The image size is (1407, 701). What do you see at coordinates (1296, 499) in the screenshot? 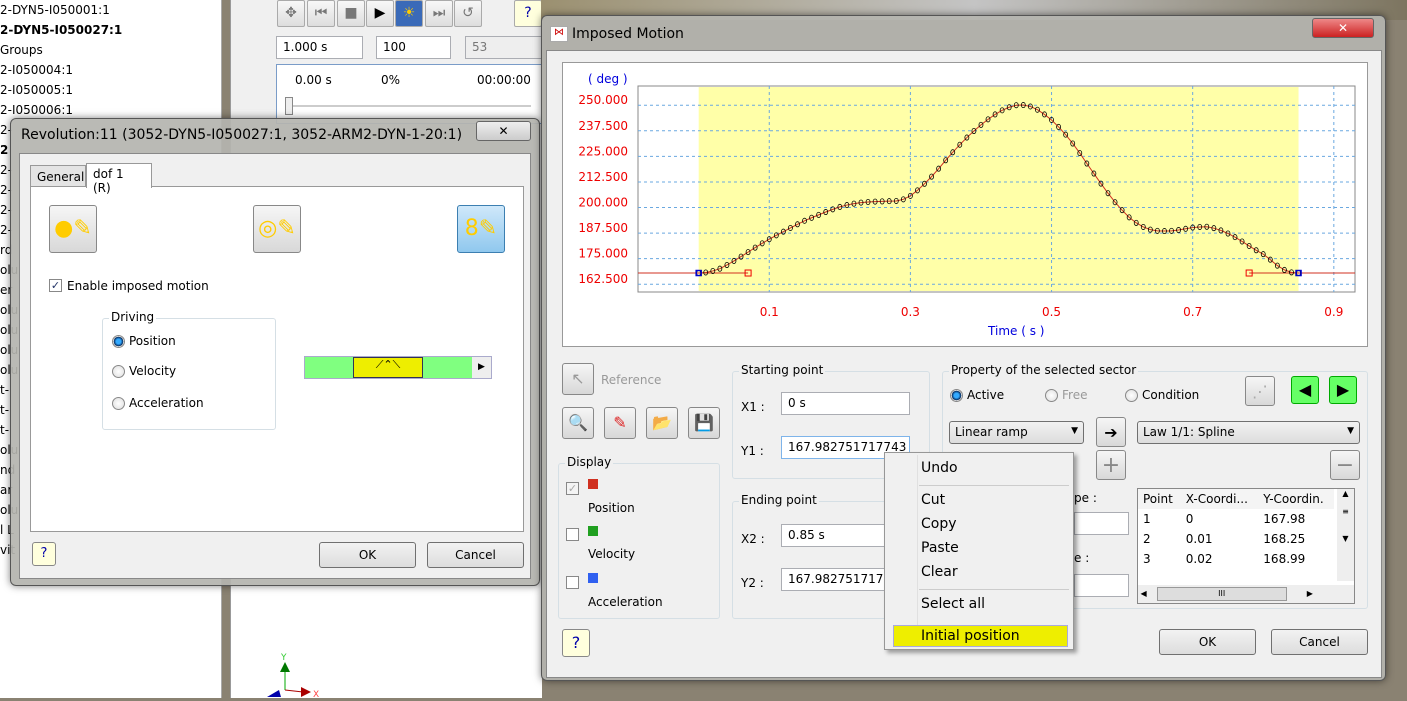
I see `column-header: Y-Coordin.` at bounding box center [1296, 499].